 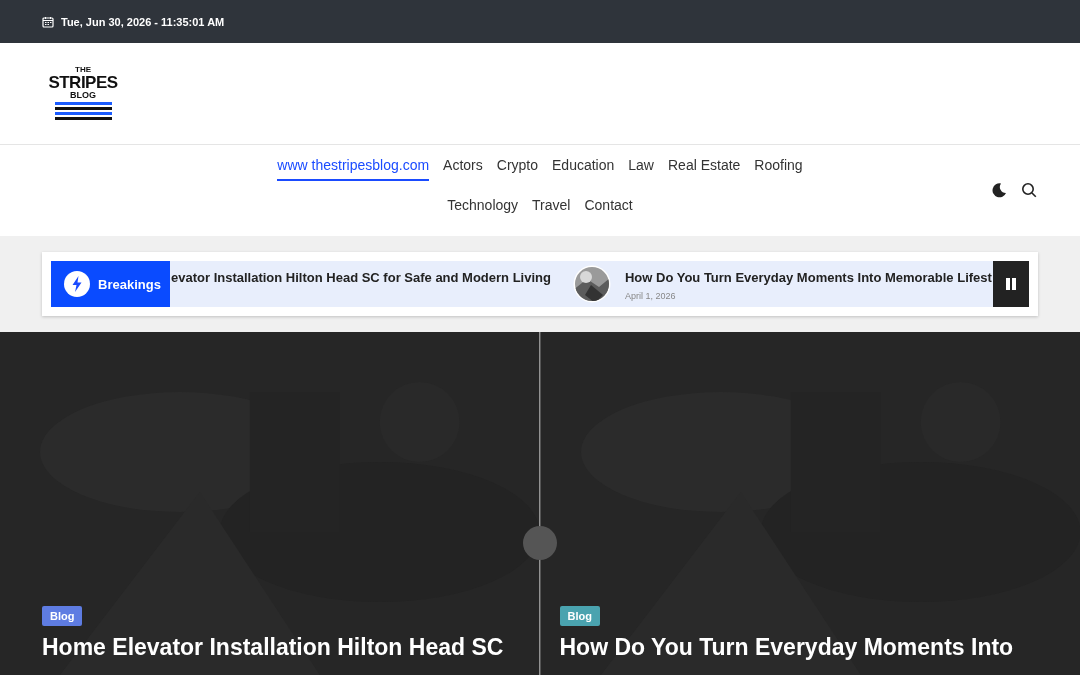 What do you see at coordinates (641, 169) in the screenshot?
I see `nav-link: Law` at bounding box center [641, 169].